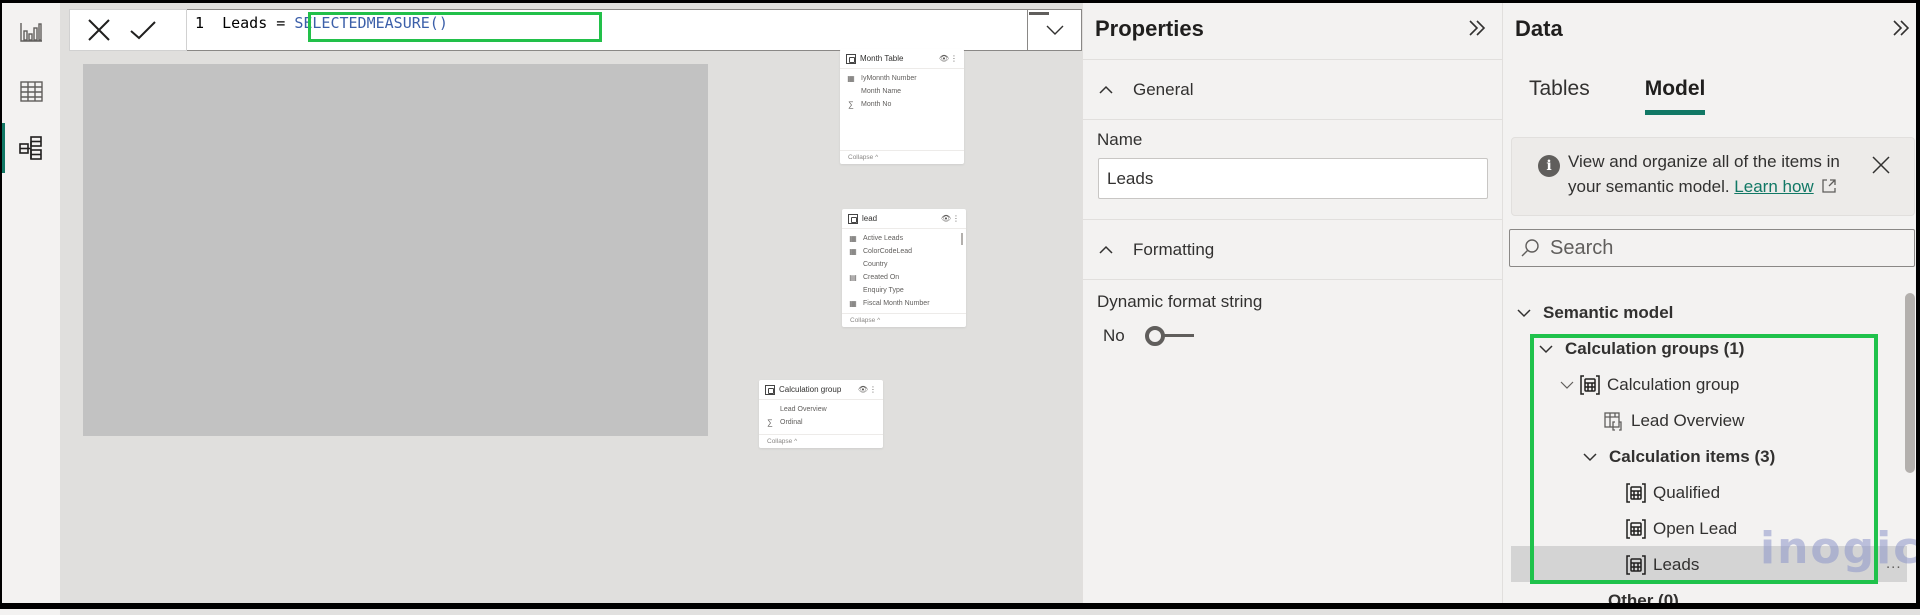 The height and width of the screenshot is (615, 1920). I want to click on nav-report-view, so click(31, 32).